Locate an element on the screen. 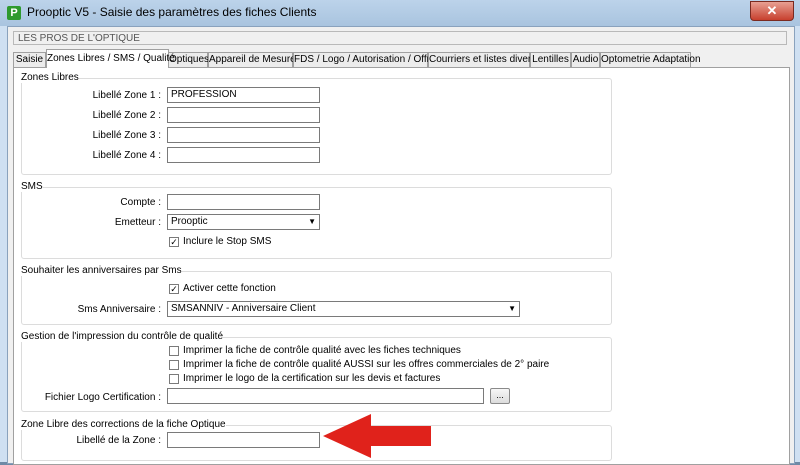 This screenshot has height=465, width=800. label-stop-sms: Inclure le Stop SMS is located at coordinates (227, 241).